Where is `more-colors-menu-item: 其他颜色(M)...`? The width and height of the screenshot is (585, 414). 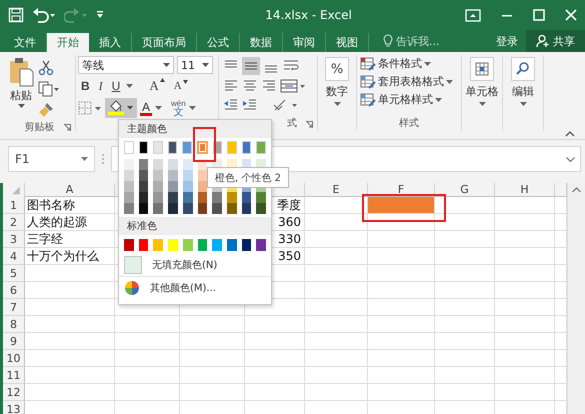 more-colors-menu-item: 其他颜色(M)... is located at coordinates (195, 288).